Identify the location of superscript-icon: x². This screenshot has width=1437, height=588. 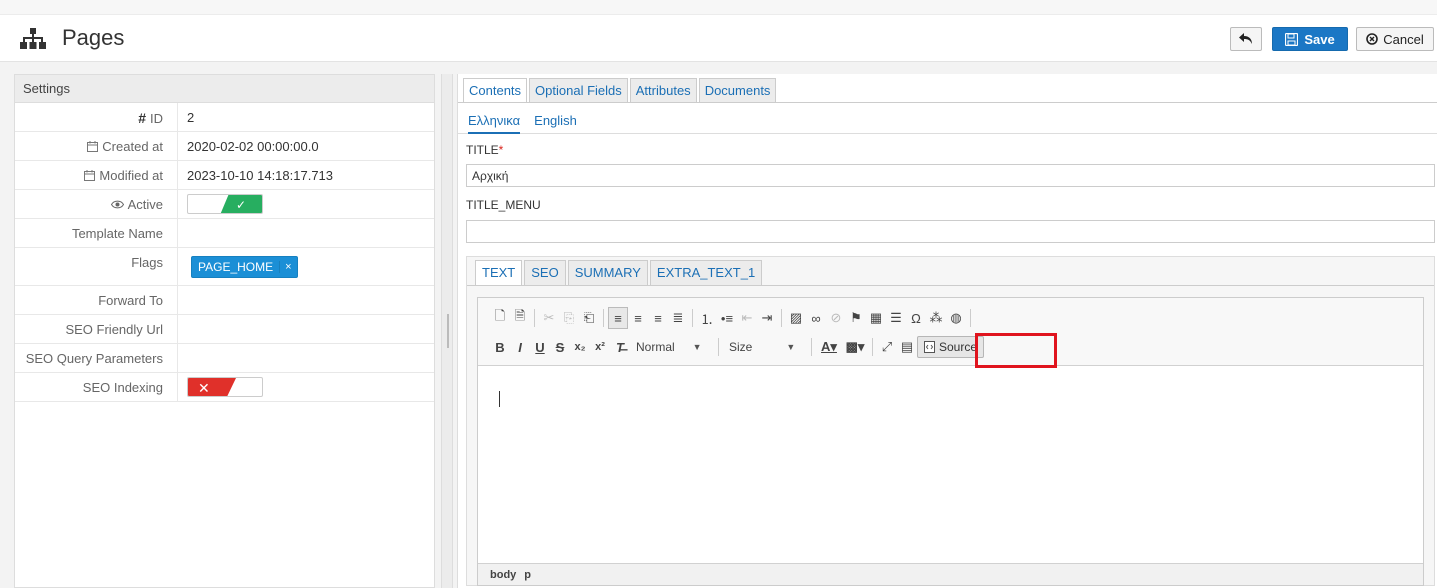
(600, 347).